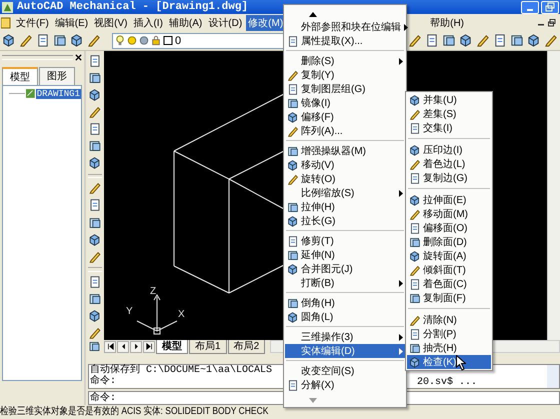  Describe the element at coordinates (345, 371) in the screenshot. I see `menu-item: 改变空间(S)` at that location.